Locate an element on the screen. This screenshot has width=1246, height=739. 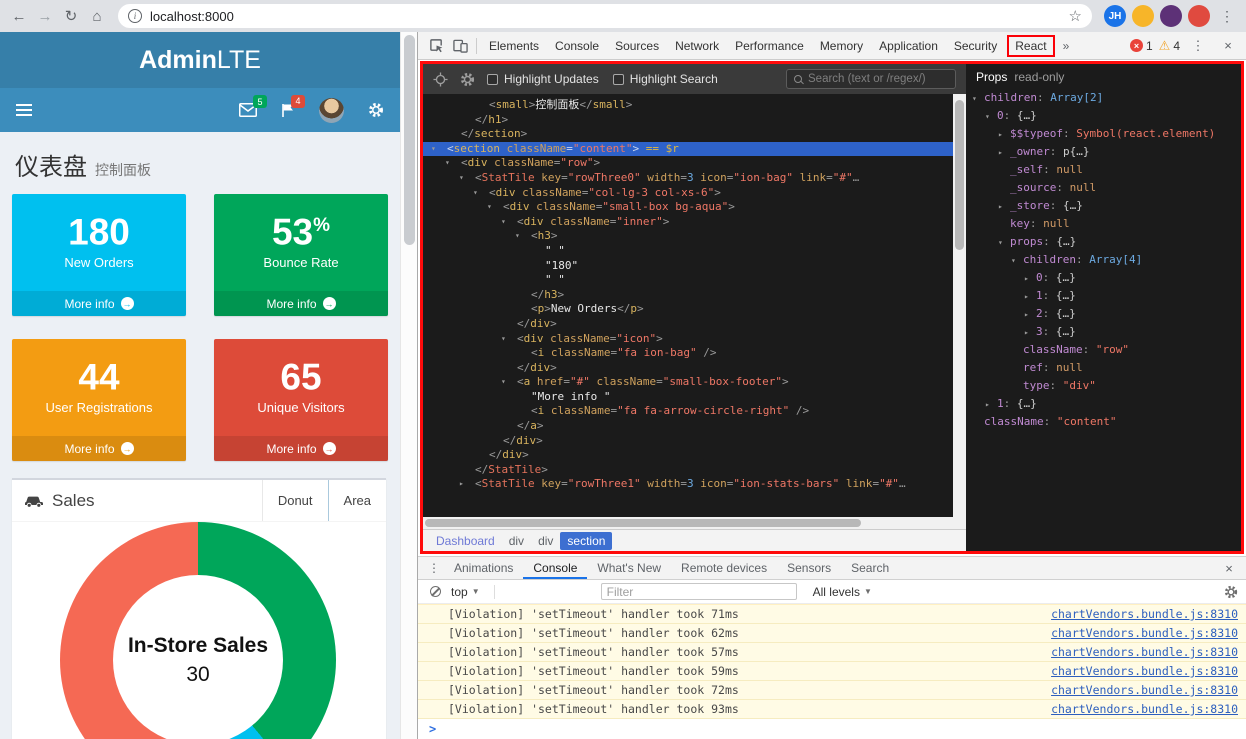
drawer-tab-remote-devices: Remote devices is located at coordinates (724, 568).